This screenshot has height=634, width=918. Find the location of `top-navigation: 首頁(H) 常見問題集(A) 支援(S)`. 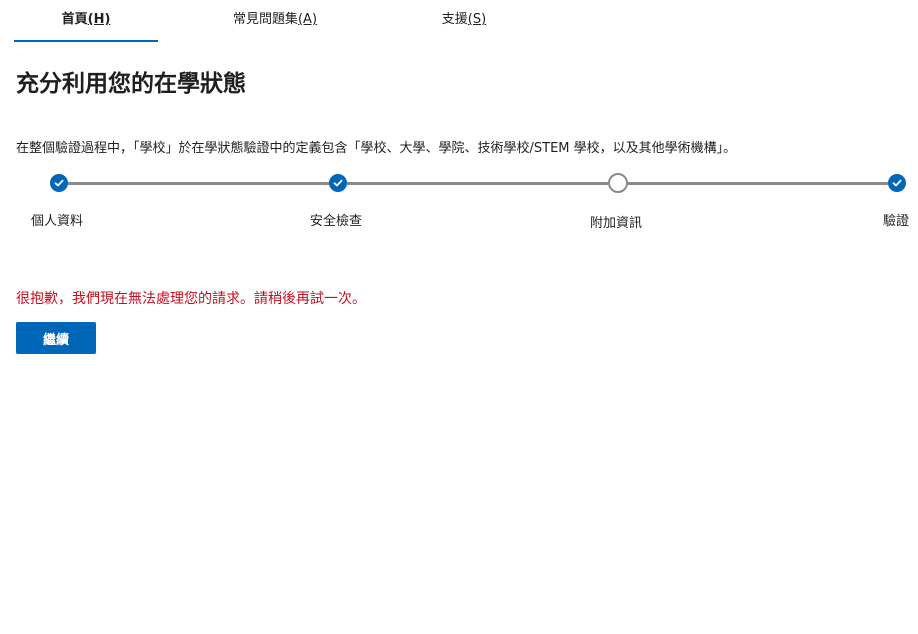

top-navigation: 首頁(H) 常見問題集(A) 支援(S) is located at coordinates (459, 21).